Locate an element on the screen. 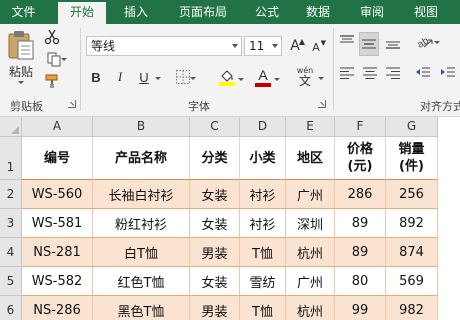 This screenshot has width=460, height=320. phonetic-guide-button: wén 文 is located at coordinates (305, 77).